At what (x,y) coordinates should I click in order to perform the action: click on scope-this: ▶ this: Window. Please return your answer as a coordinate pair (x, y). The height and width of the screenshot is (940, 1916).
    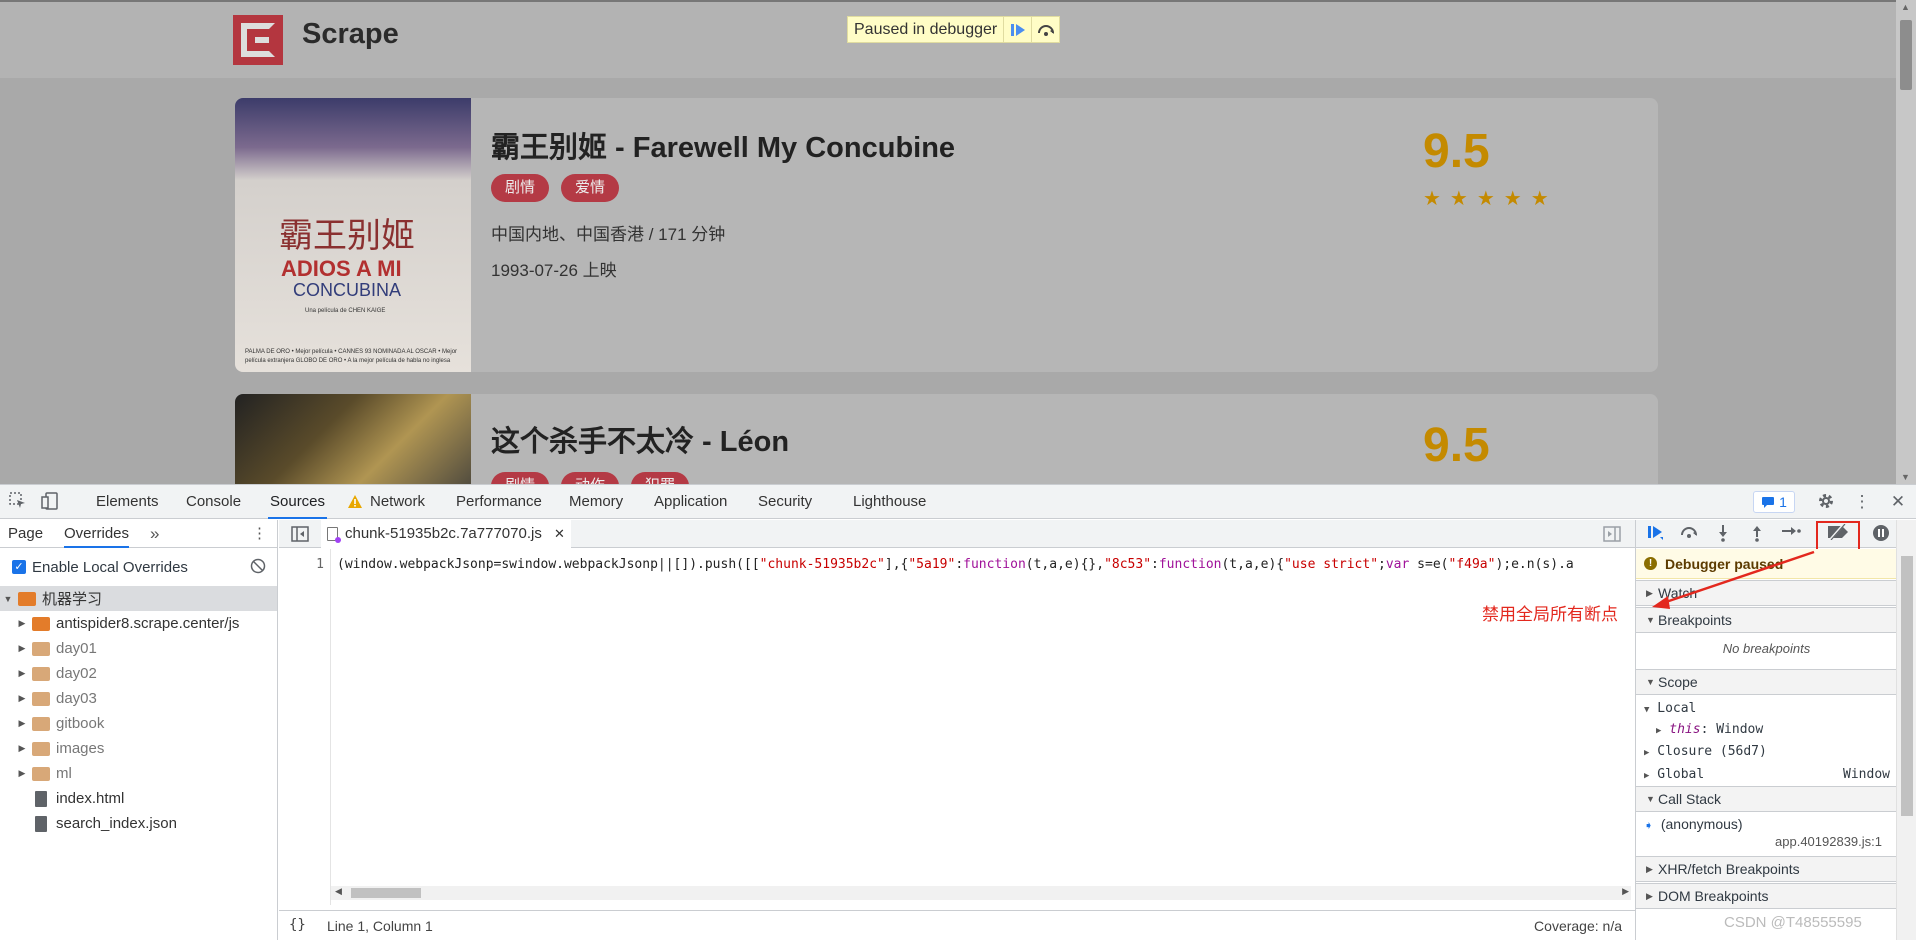
    Looking at the image, I should click on (1786, 729).